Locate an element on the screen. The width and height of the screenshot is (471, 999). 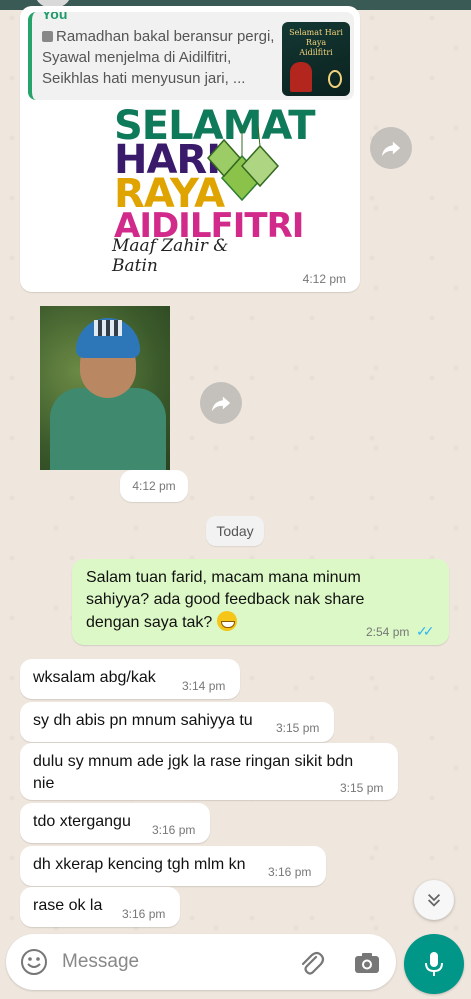
quote-thumbnail-text: Selamat Hari Raya Aidilfitri is located at coordinates (316, 42).